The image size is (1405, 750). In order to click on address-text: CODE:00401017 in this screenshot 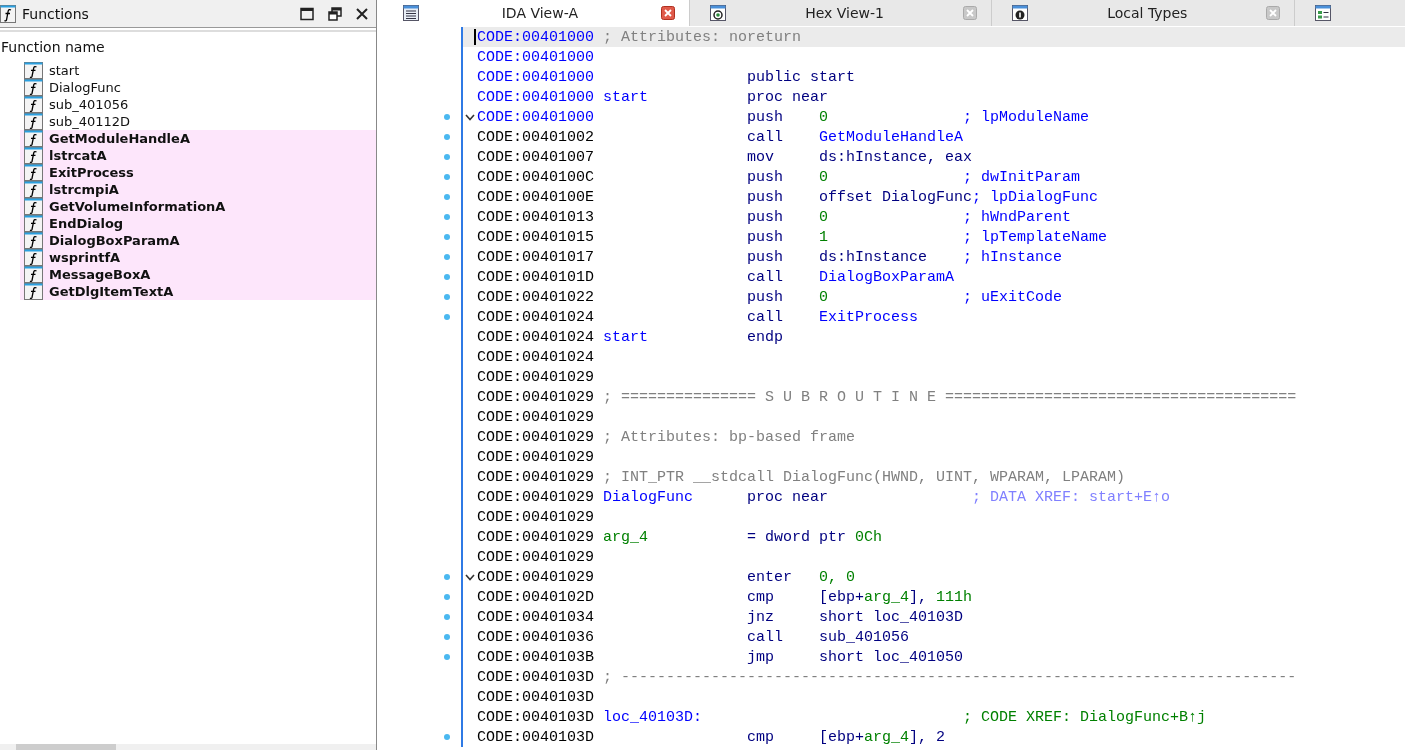, I will do `click(536, 257)`.